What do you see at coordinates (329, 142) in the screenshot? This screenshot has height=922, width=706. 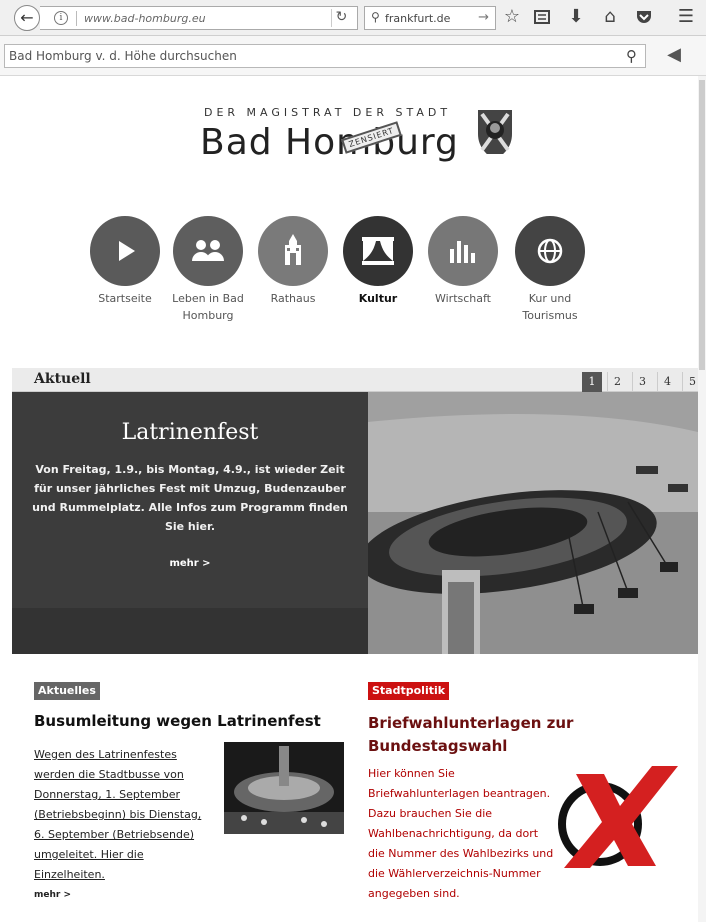 I see `logo-title: Bad Homburg` at bounding box center [329, 142].